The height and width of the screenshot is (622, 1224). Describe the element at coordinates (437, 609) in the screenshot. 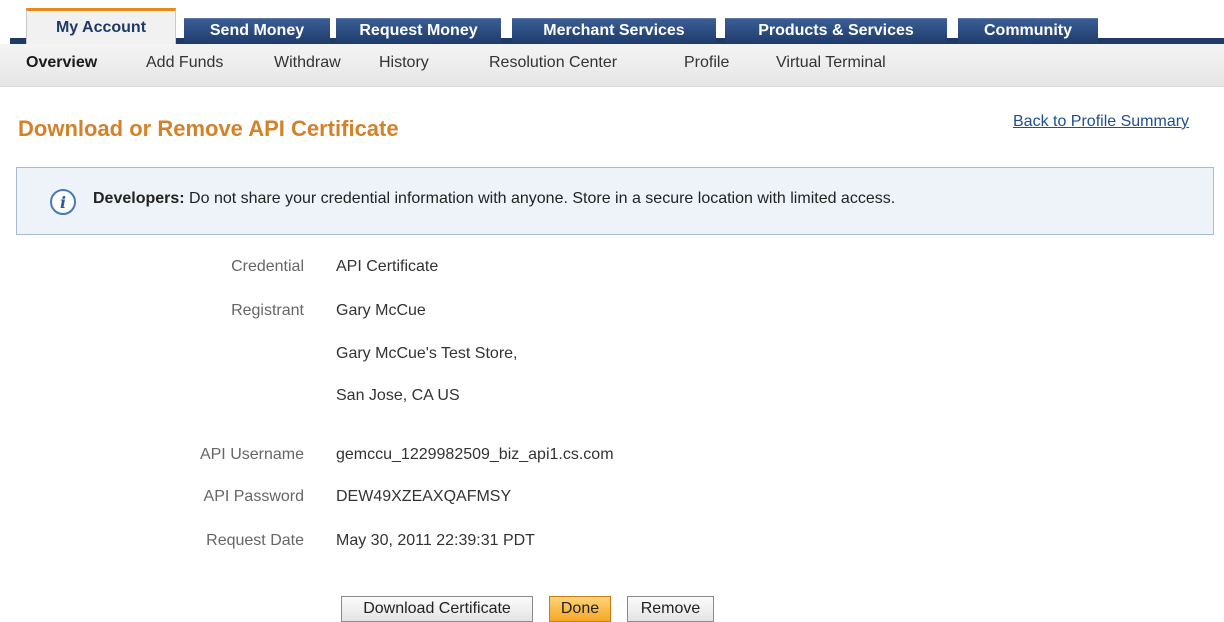

I see `download-certificate-button: Download Certificate` at that location.